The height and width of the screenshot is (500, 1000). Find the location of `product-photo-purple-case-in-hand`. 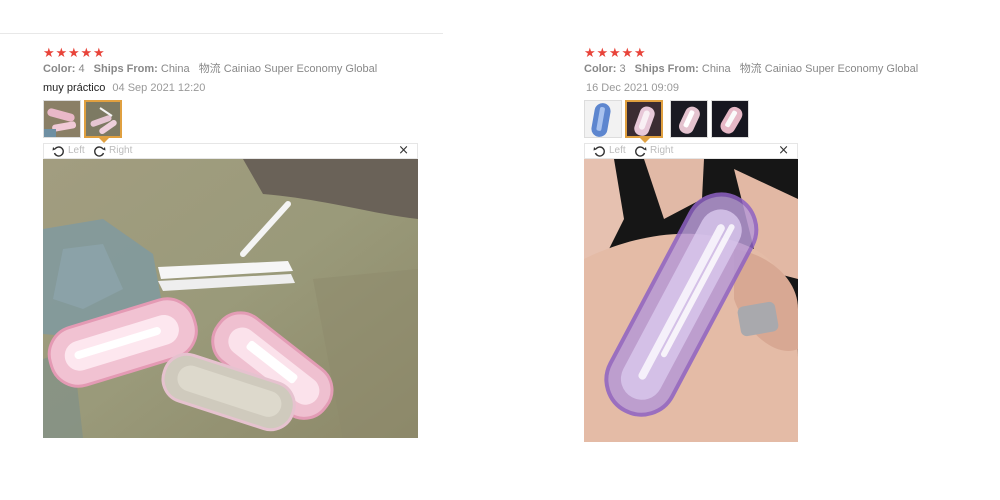

product-photo-purple-case-in-hand is located at coordinates (691, 300).